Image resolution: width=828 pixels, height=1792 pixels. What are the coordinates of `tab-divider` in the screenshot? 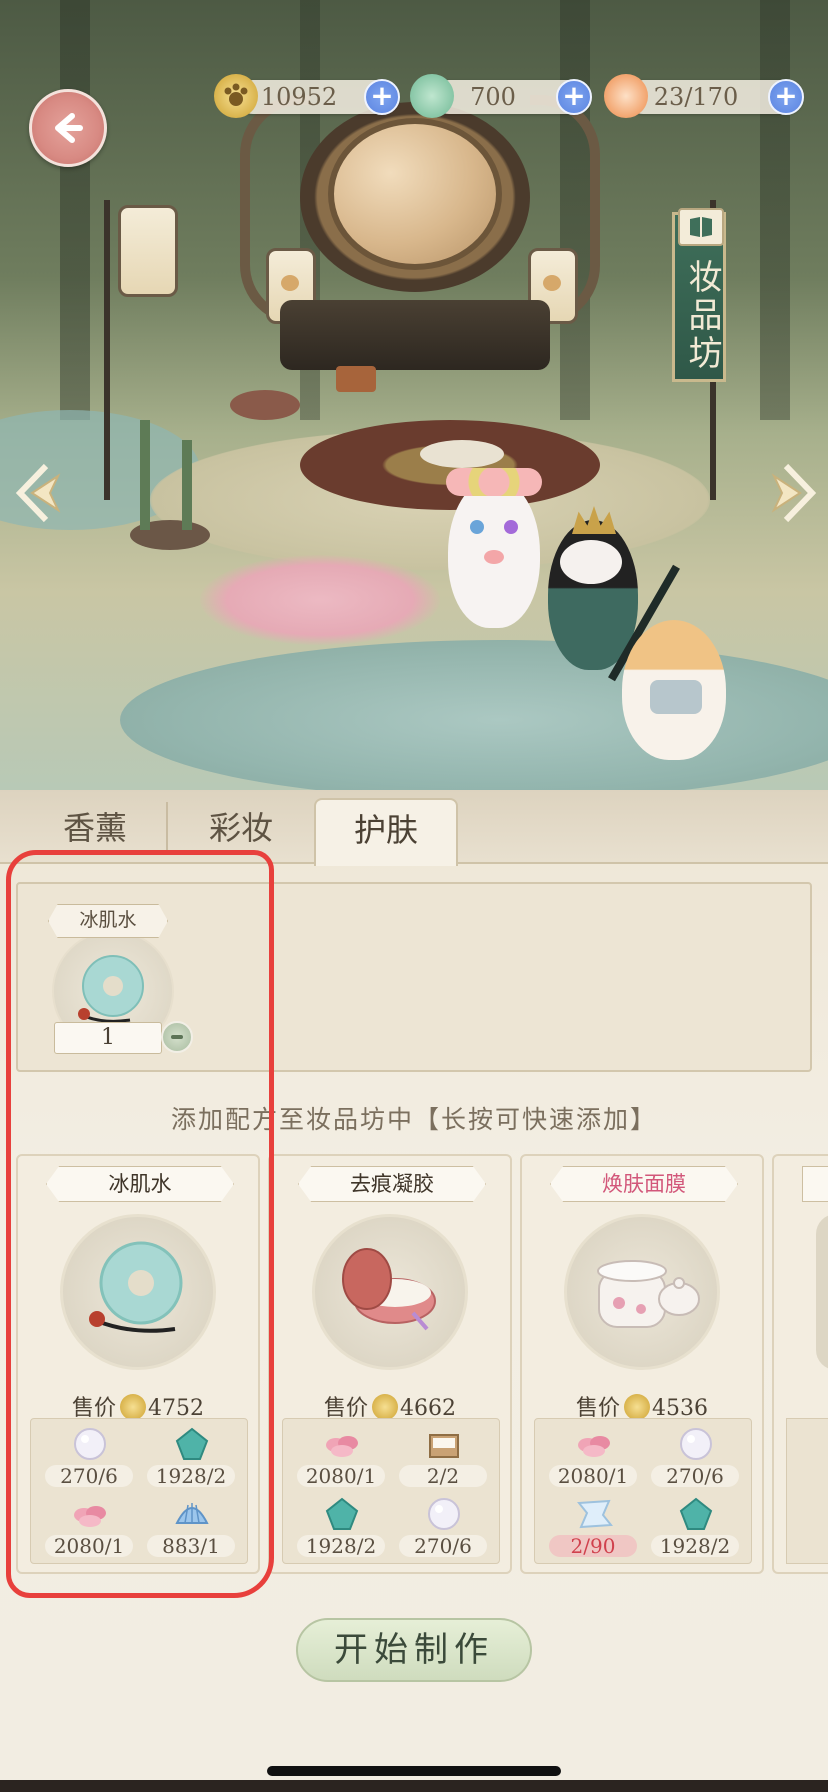 It's located at (167, 828).